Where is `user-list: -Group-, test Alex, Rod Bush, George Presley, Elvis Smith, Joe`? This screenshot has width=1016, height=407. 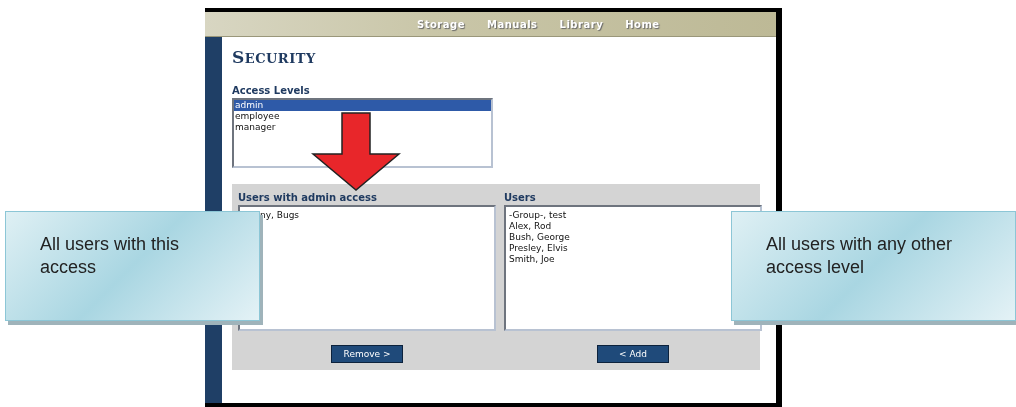 user-list: -Group-, test Alex, Rod Bush, George Presley, Elvis Smith, Joe is located at coordinates (633, 268).